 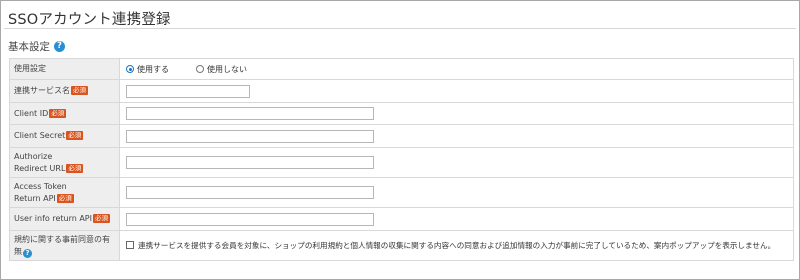 What do you see at coordinates (33, 156) in the screenshot?
I see `authorize-label-line1: Authorize` at bounding box center [33, 156].